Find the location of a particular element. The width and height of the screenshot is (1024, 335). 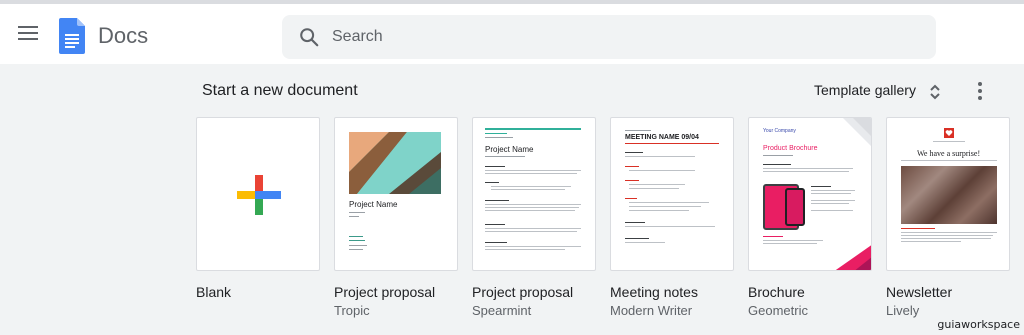

newsletter-photo is located at coordinates (949, 195).